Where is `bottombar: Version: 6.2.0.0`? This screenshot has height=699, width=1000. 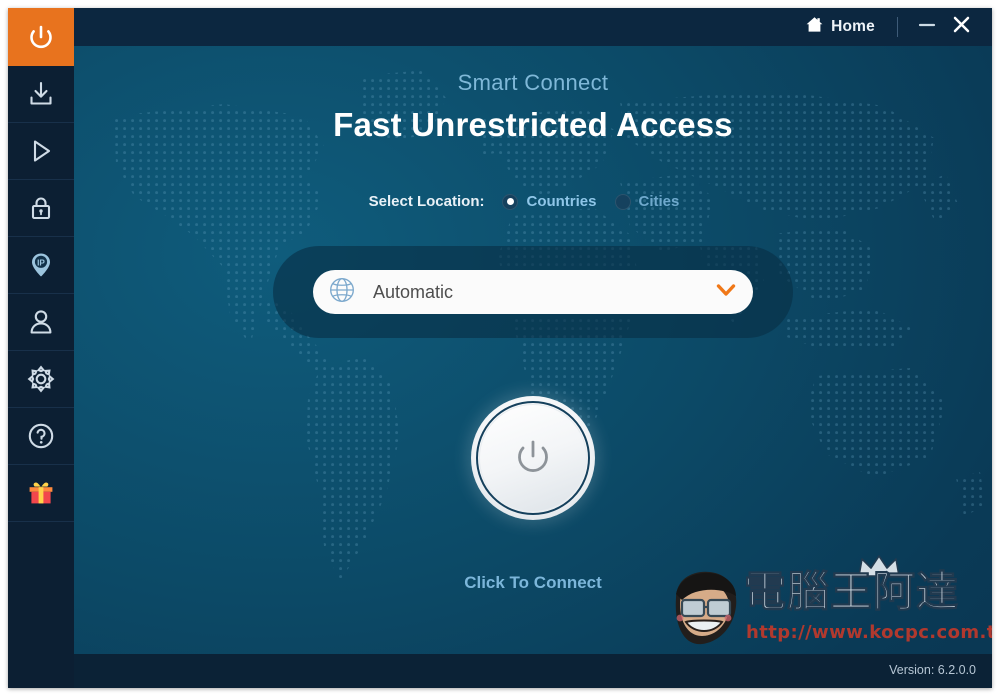 bottombar: Version: 6.2.0.0 is located at coordinates (533, 671).